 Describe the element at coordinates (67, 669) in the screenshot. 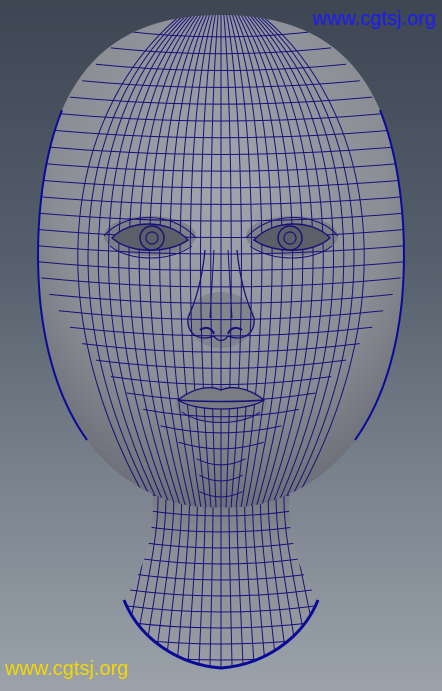

I see `watermark-bottom: www.cgtsj.org` at that location.